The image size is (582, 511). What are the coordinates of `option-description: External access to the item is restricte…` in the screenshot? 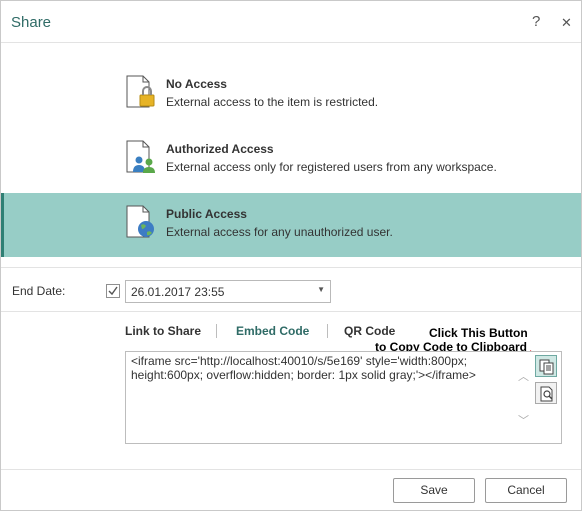 It's located at (272, 102).